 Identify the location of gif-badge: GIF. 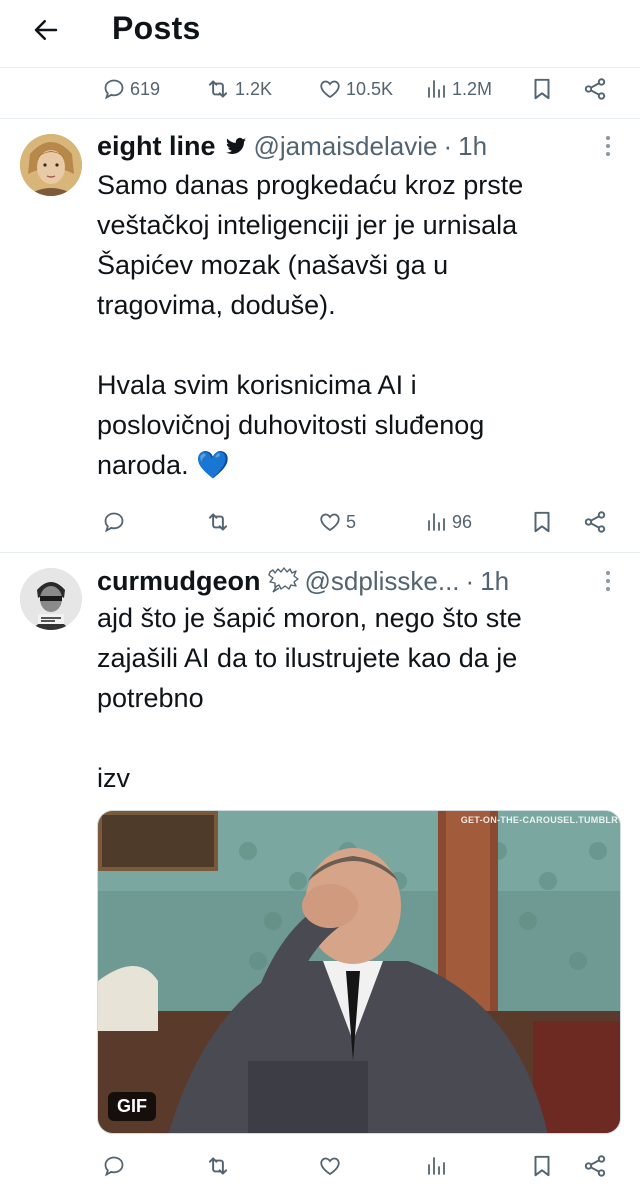
(132, 1106).